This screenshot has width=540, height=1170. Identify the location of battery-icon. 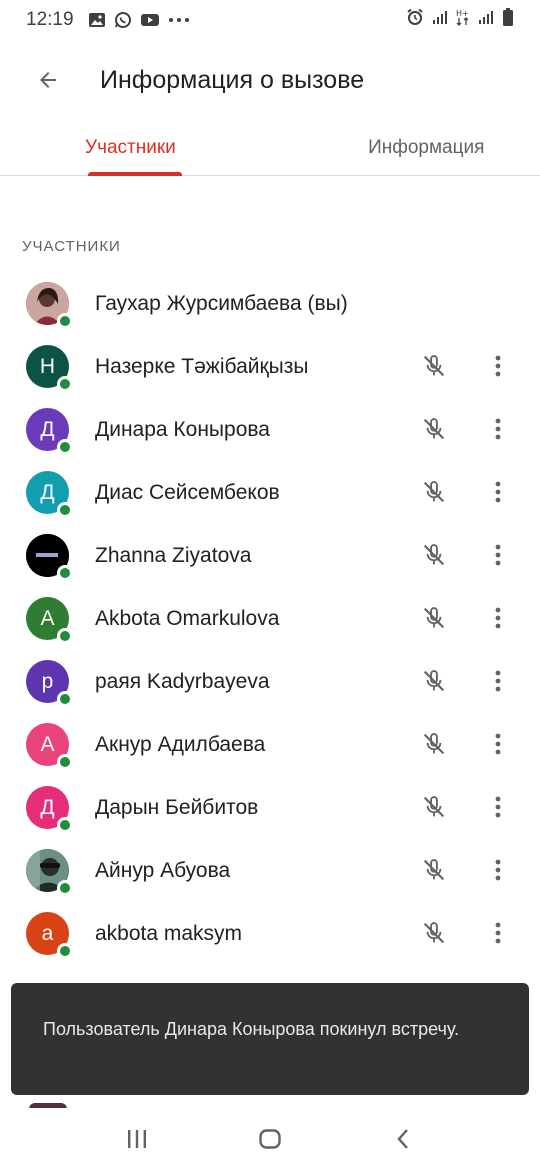
(508, 20).